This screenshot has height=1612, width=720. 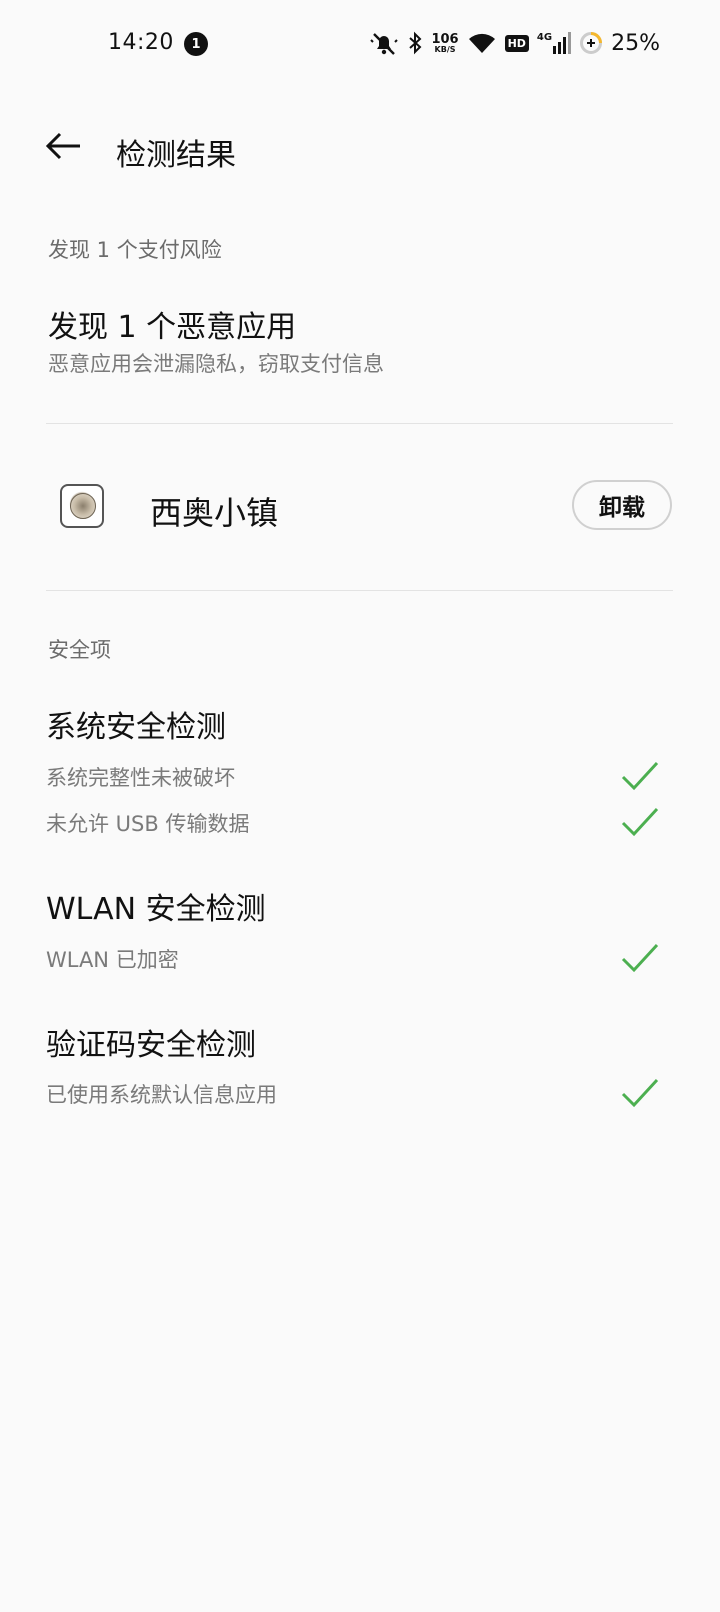 I want to click on risk-heading: 发现 1 个恶意应用, so click(x=172, y=327).